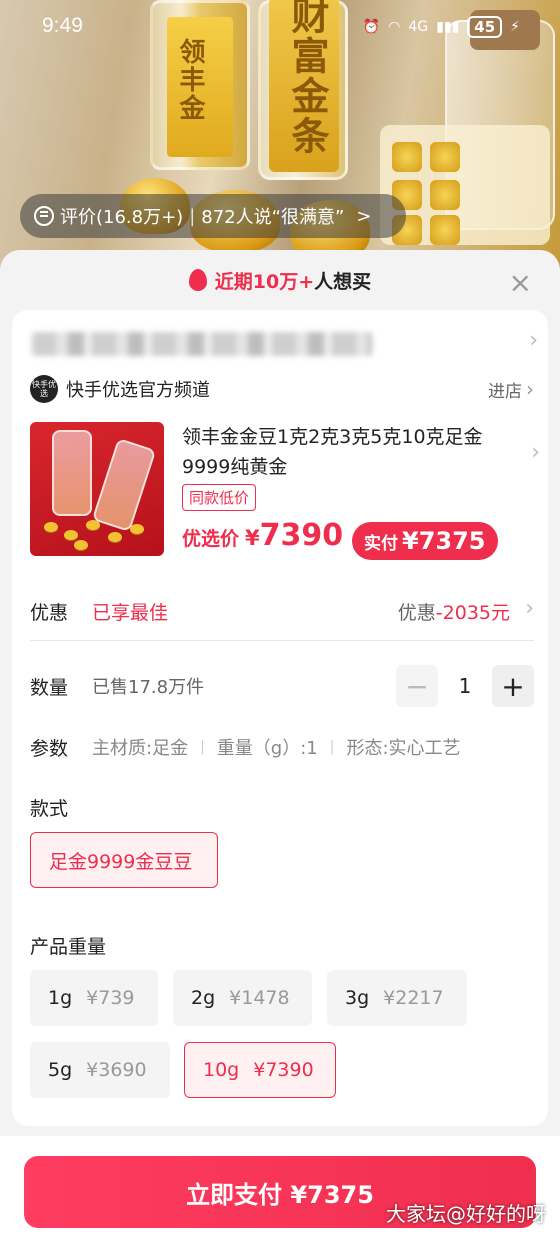 The height and width of the screenshot is (1239, 560). What do you see at coordinates (403, 748) in the screenshot?
I see `param-form: 形态:实心工艺` at bounding box center [403, 748].